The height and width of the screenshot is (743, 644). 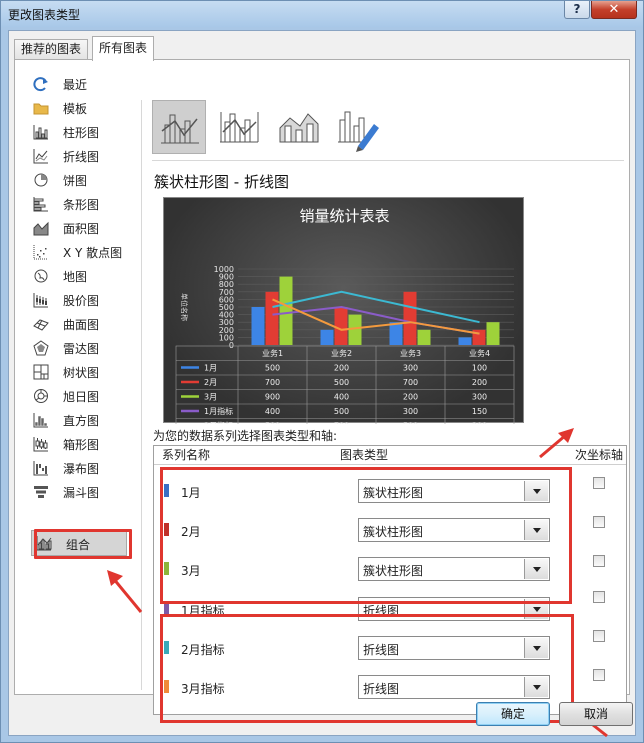 What do you see at coordinates (577, 10) in the screenshot?
I see `help-button: ?` at bounding box center [577, 10].